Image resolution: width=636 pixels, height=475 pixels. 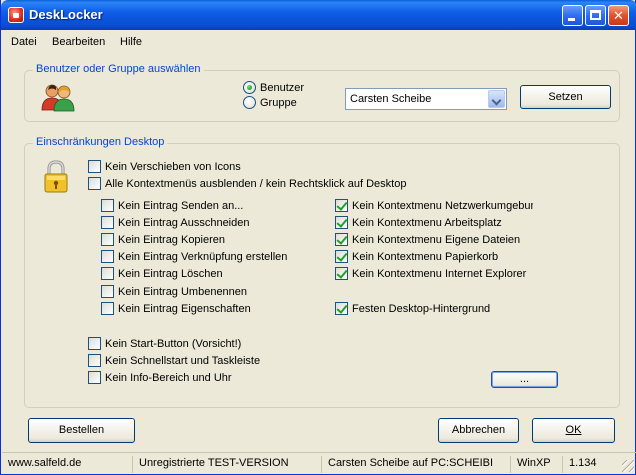 What do you see at coordinates (583, 463) in the screenshot?
I see `status-version: 1.134` at bounding box center [583, 463].